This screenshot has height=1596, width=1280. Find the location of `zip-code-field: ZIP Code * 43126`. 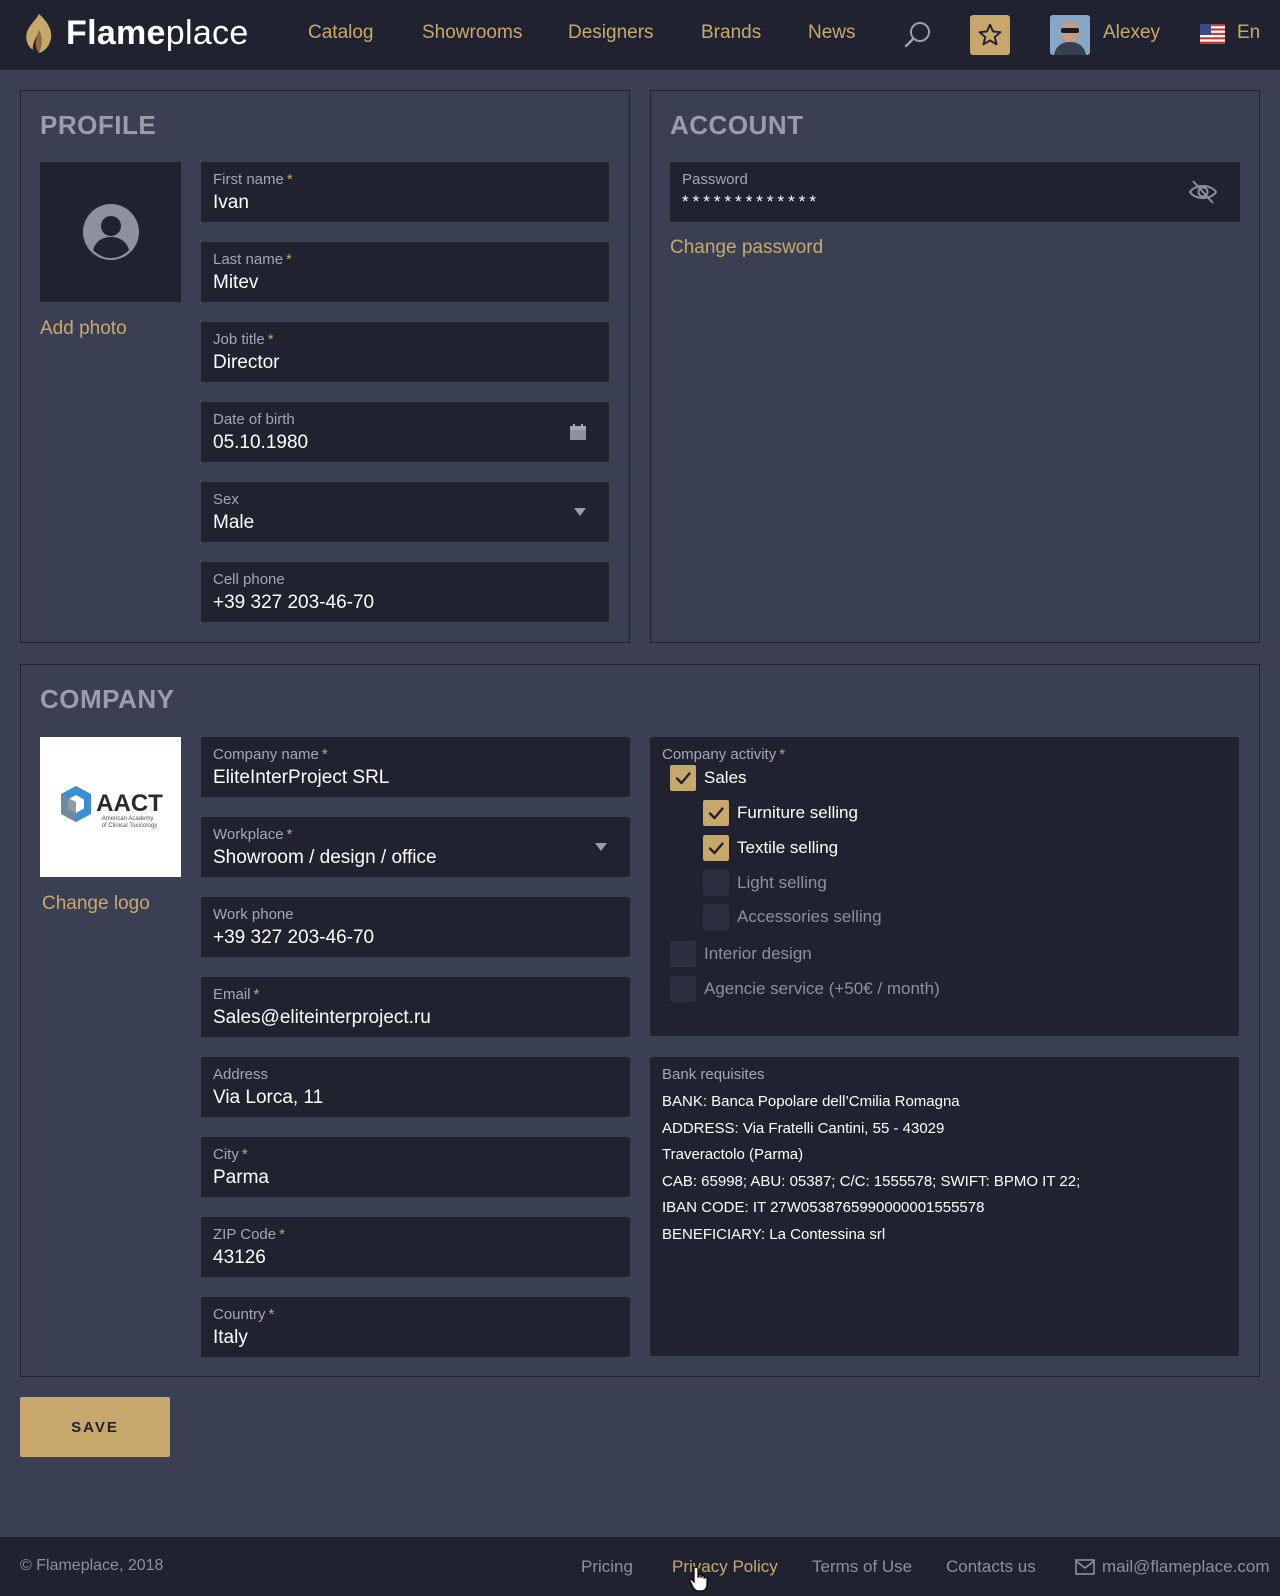

zip-code-field: ZIP Code * 43126 is located at coordinates (415, 1247).